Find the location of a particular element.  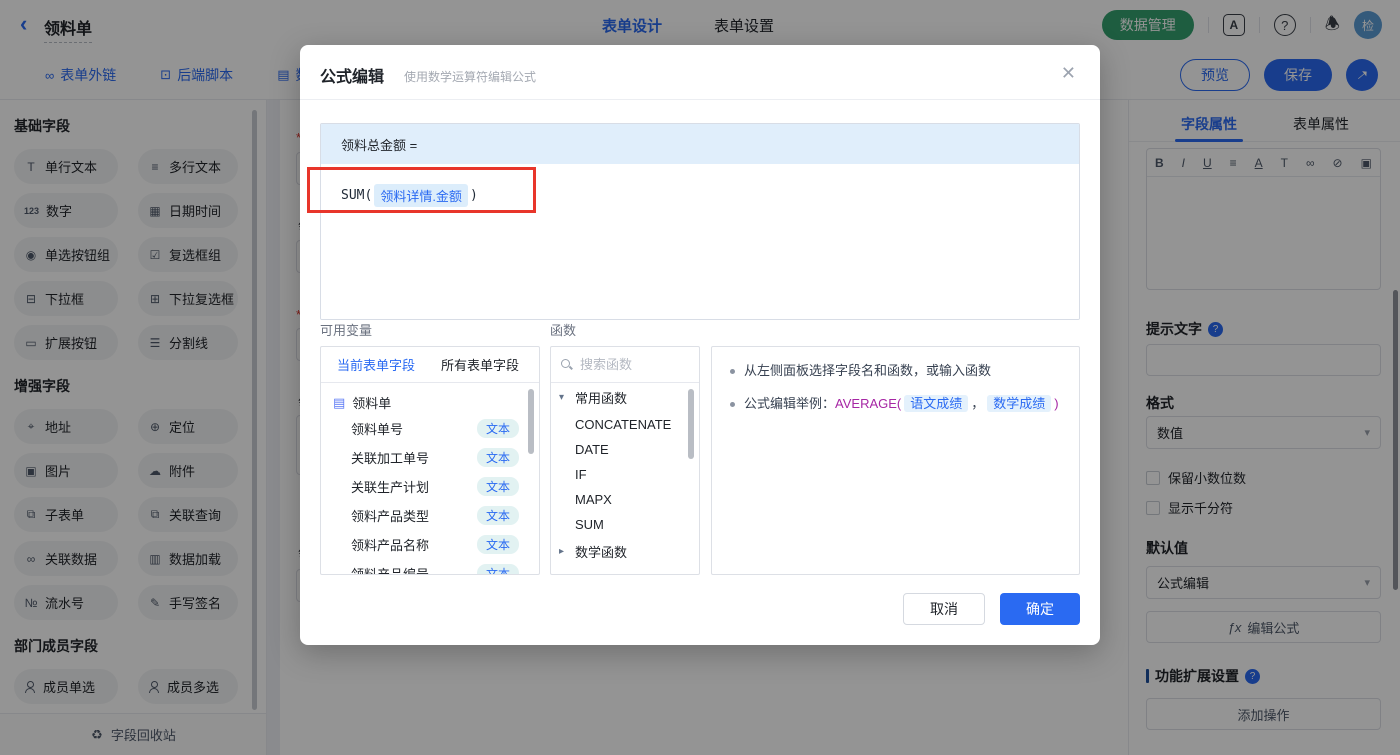

close-icon: ✕ is located at coordinates (1068, 73).